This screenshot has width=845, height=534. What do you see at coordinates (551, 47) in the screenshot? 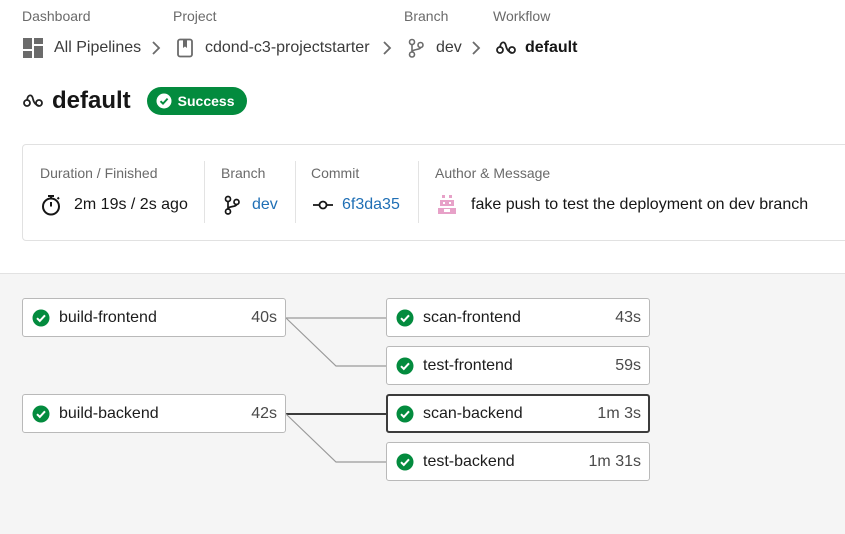
I see `breadcrumb-workflow-text: default` at bounding box center [551, 47].